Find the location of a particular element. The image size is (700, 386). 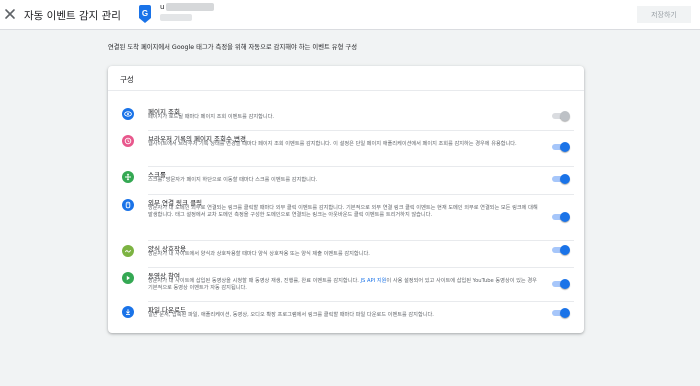

scroll-toggle is located at coordinates (561, 179).